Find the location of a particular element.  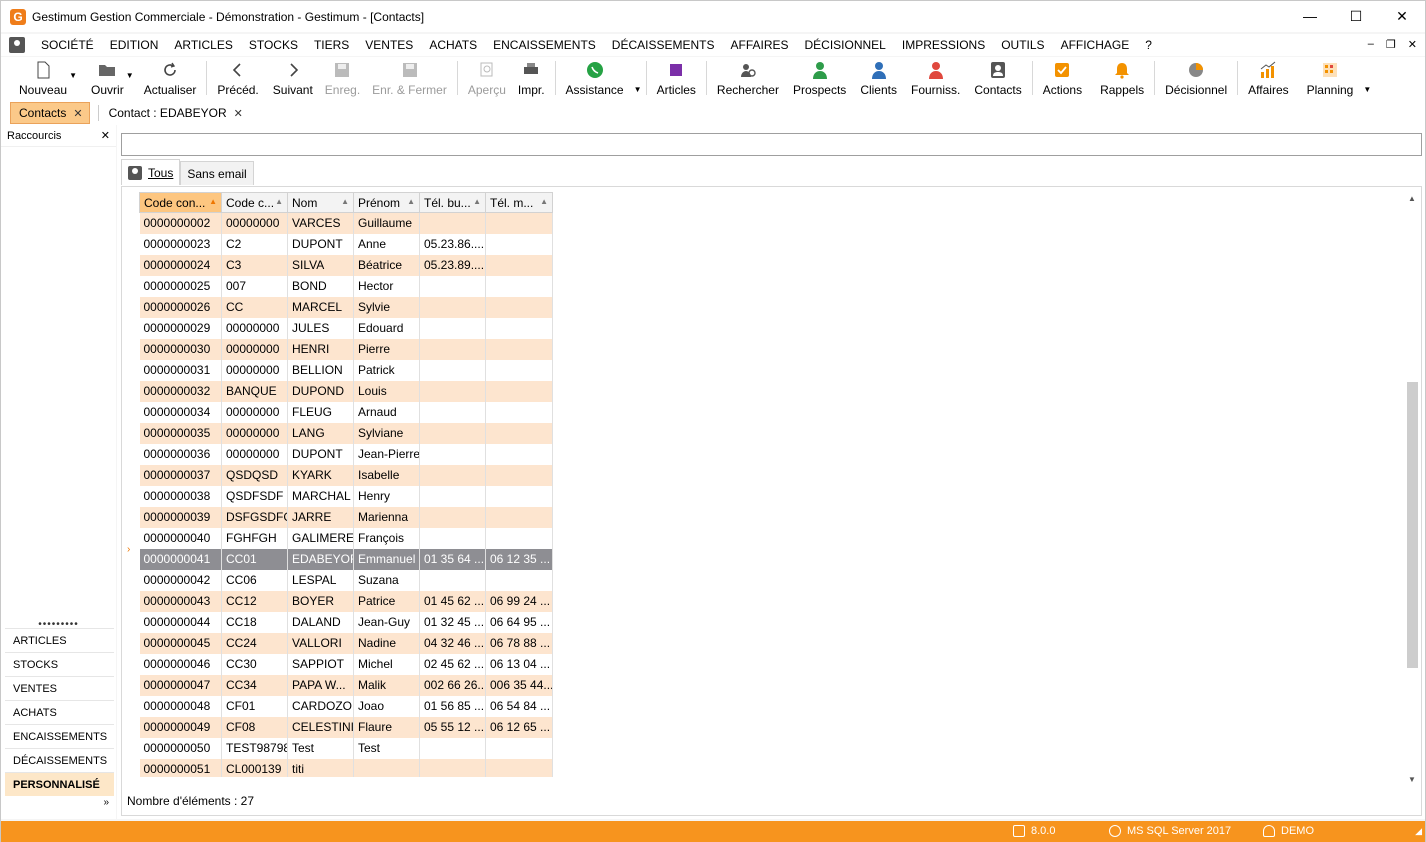

preced-button: Précéd. is located at coordinates (237, 79).